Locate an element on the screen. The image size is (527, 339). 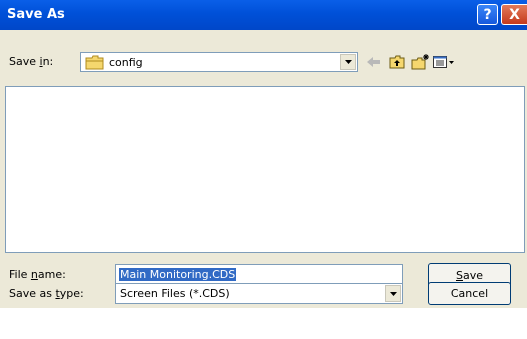
close-icon: X is located at coordinates (514, 14).